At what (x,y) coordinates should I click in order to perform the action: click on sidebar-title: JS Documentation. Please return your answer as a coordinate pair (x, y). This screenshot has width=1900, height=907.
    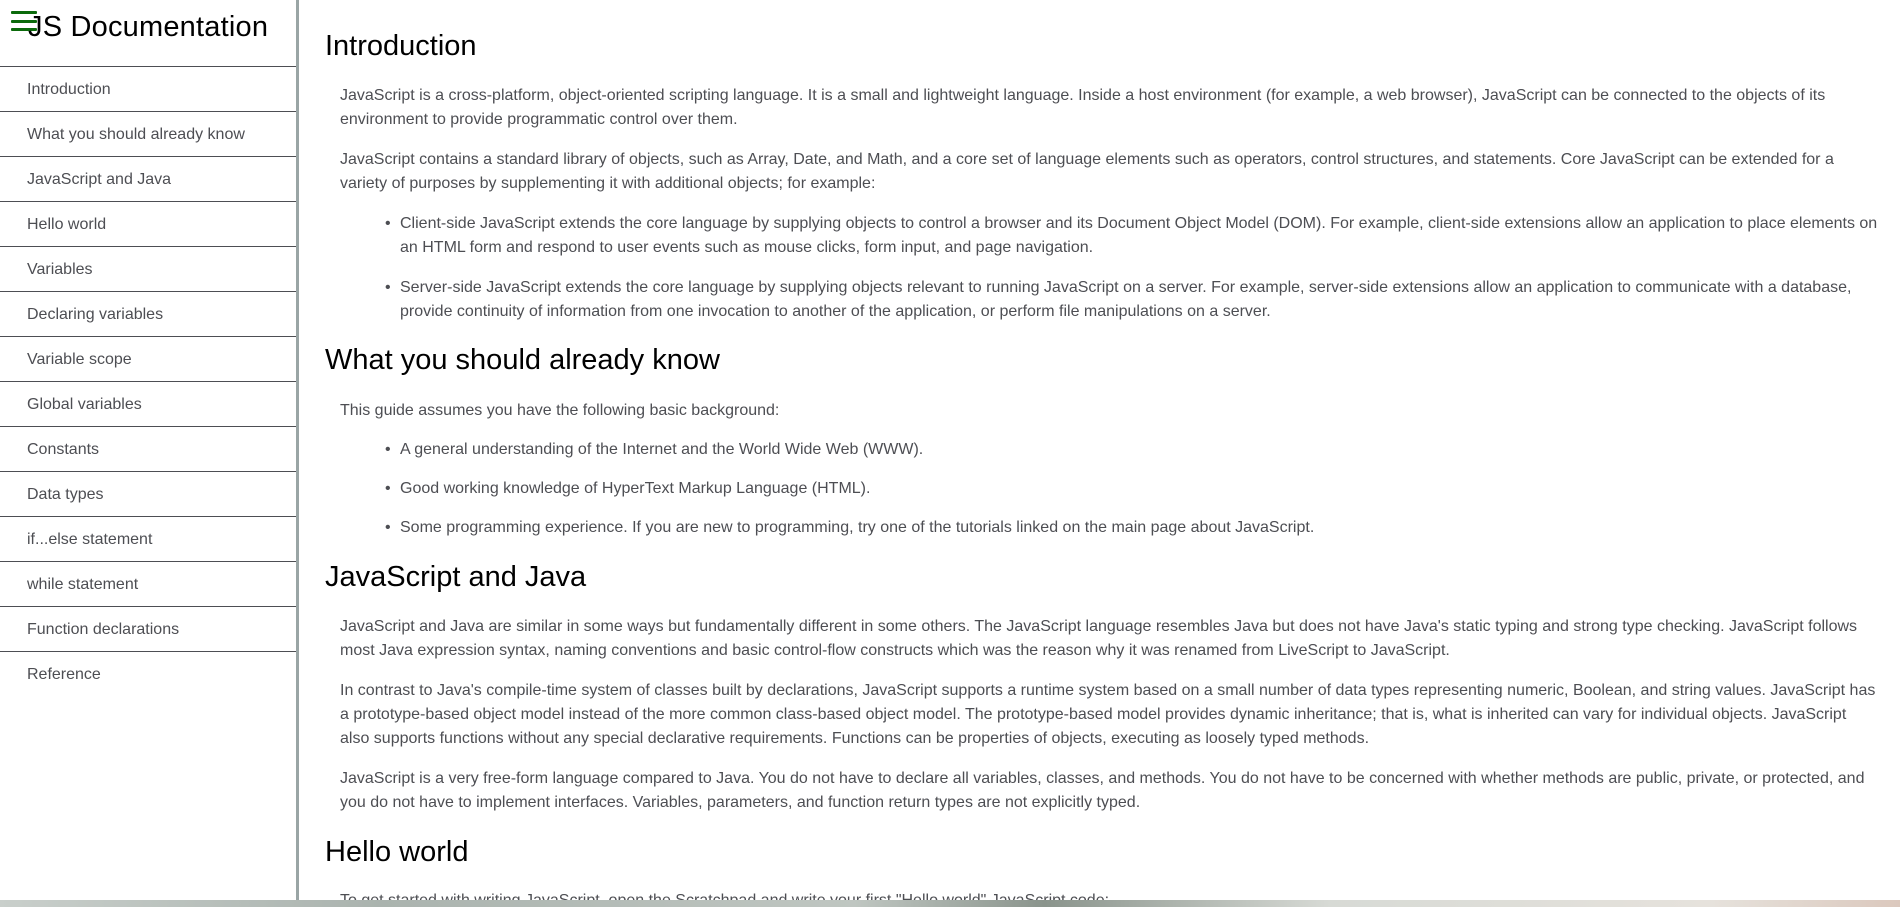
    Looking at the image, I should click on (148, 27).